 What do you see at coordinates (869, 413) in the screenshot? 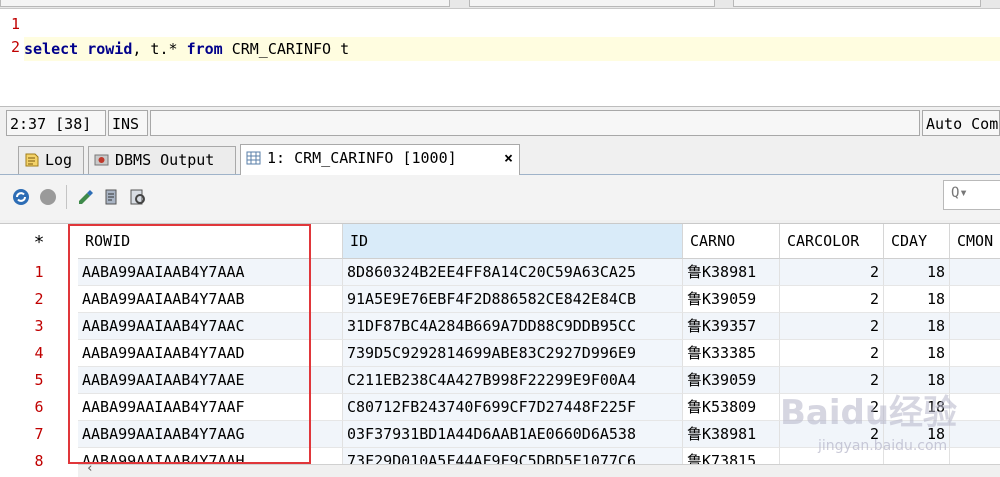
I see `baidu-watermark: Baidu经验` at bounding box center [869, 413].